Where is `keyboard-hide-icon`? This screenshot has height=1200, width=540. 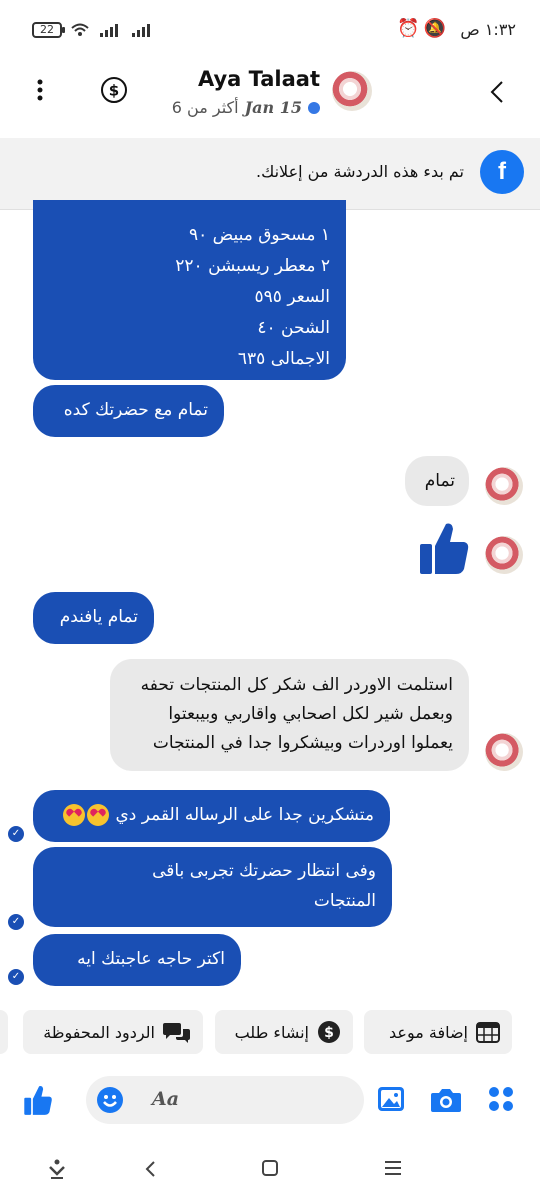 keyboard-hide-icon is located at coordinates (57, 1169).